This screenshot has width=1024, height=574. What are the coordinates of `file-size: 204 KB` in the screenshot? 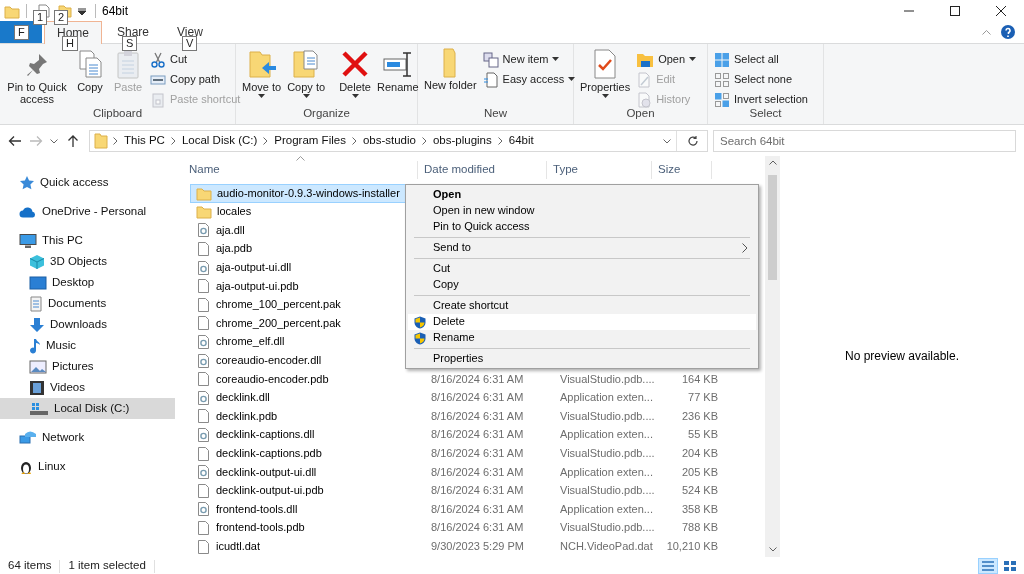 It's located at (699, 453).